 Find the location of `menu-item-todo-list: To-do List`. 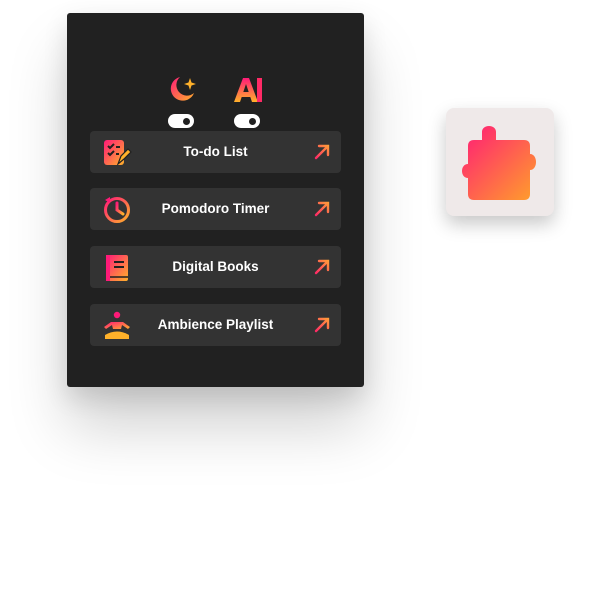

menu-item-todo-list: To-do List is located at coordinates (215, 152).